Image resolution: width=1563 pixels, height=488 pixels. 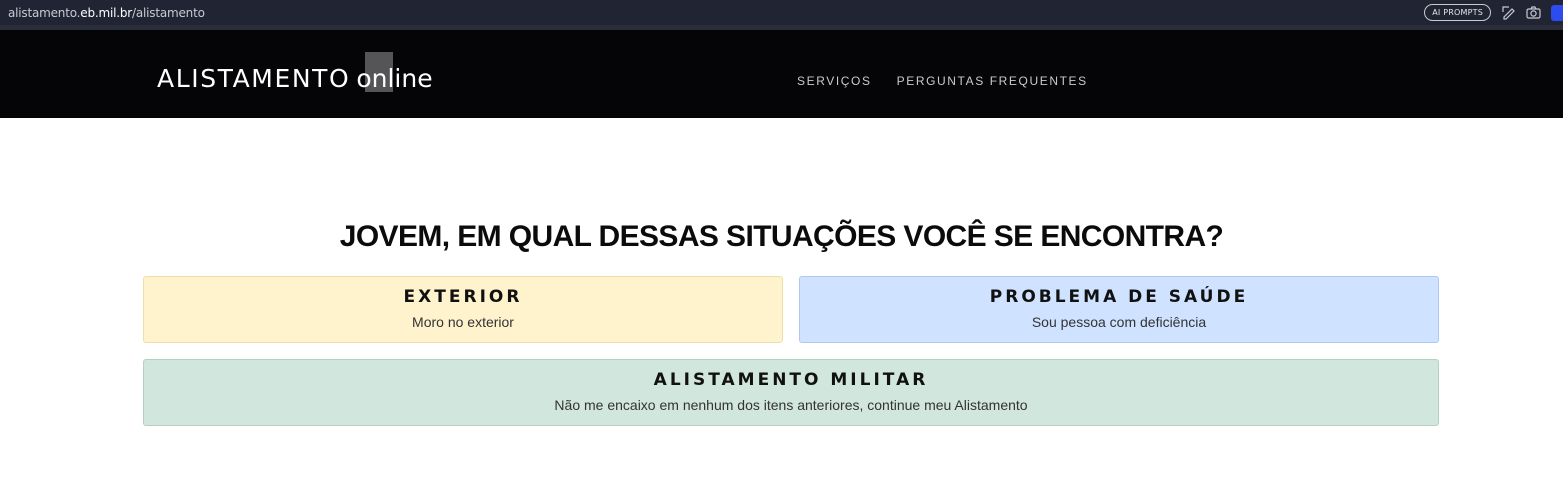 I want to click on extension-icon, so click(x=1557, y=12).